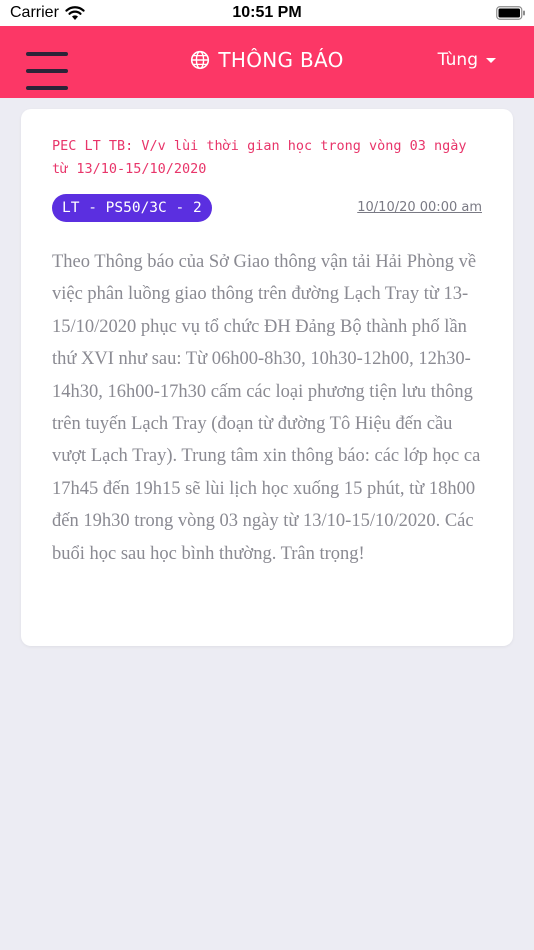  Describe the element at coordinates (491, 60) in the screenshot. I see `caret-down-icon` at that location.